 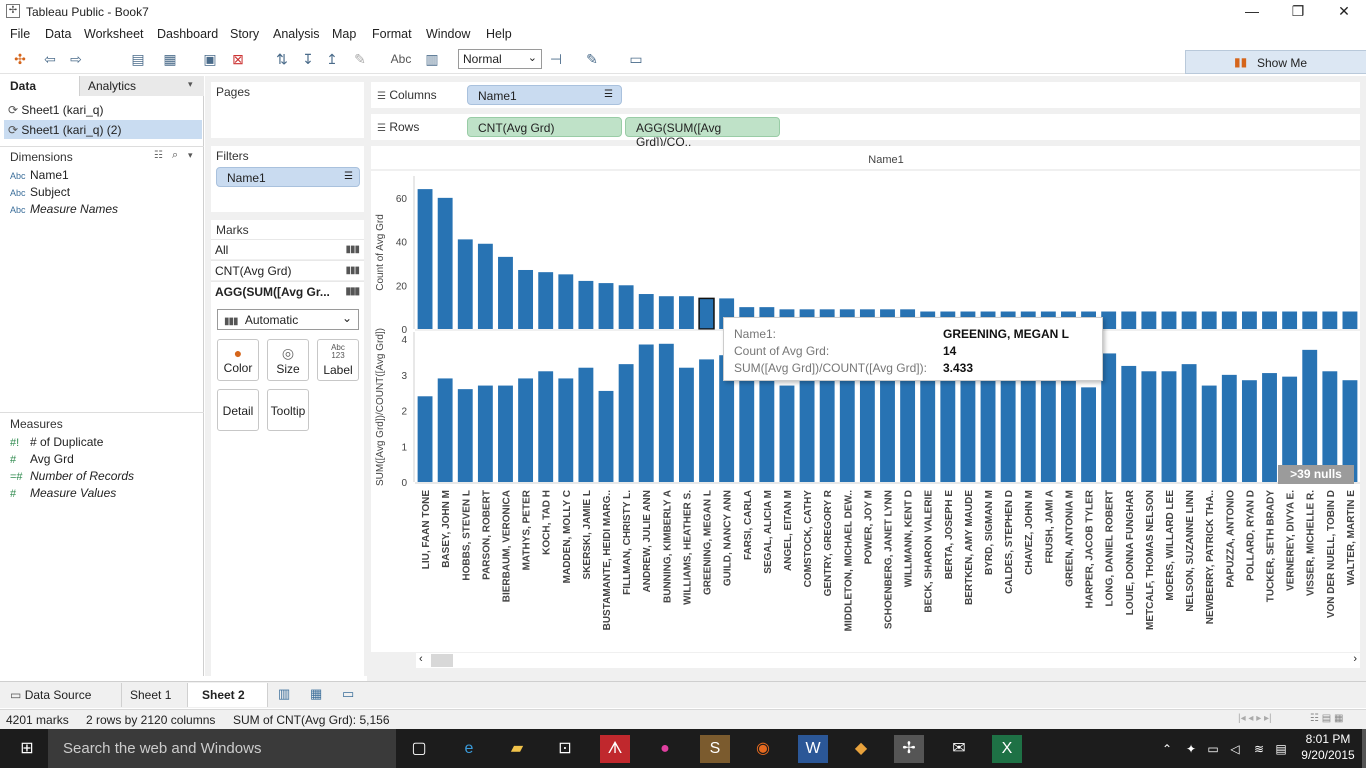 What do you see at coordinates (338, 360) in the screenshot?
I see `label-button: Abc 123 Label` at bounding box center [338, 360].